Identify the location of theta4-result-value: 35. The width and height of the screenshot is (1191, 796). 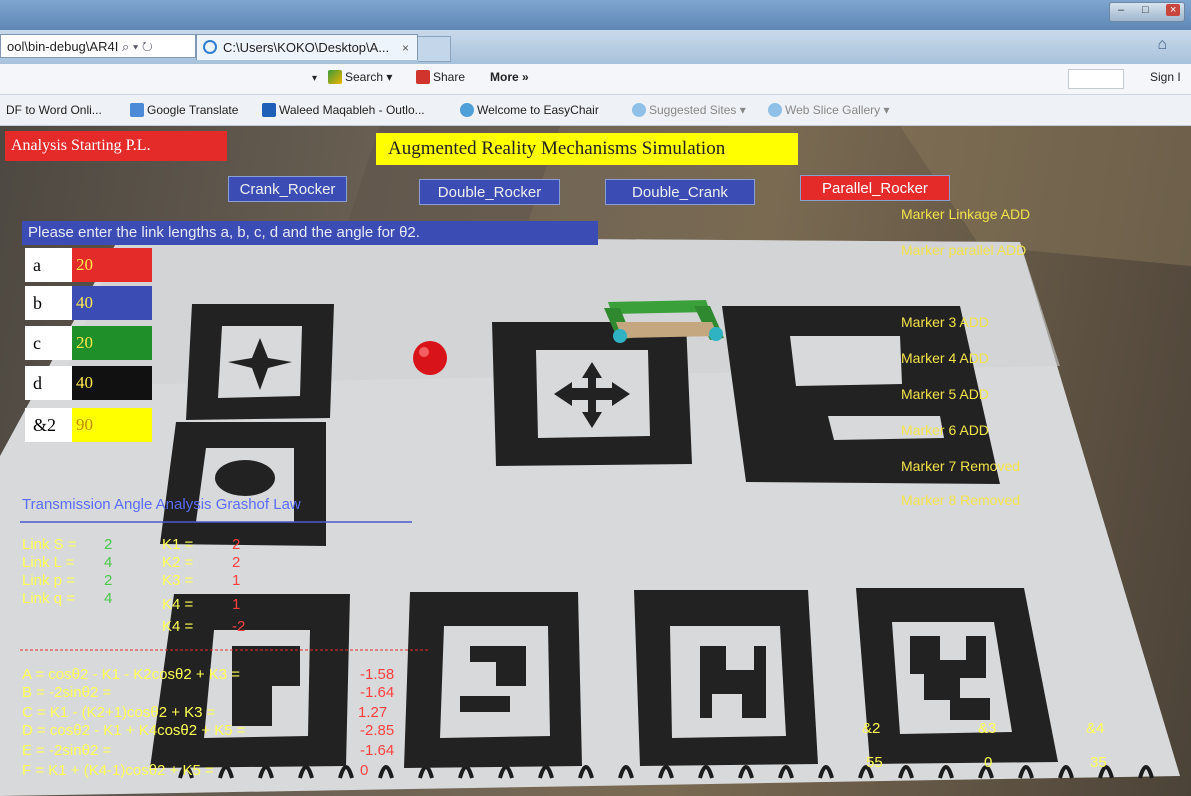
(1098, 762).